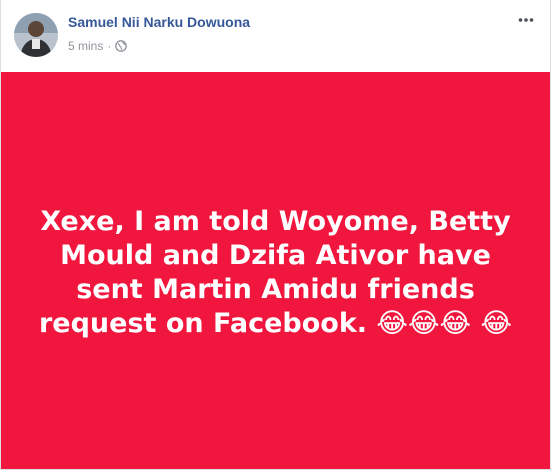 This screenshot has width=551, height=470. What do you see at coordinates (85, 46) in the screenshot?
I see `post-timestamp: 5 mins` at bounding box center [85, 46].